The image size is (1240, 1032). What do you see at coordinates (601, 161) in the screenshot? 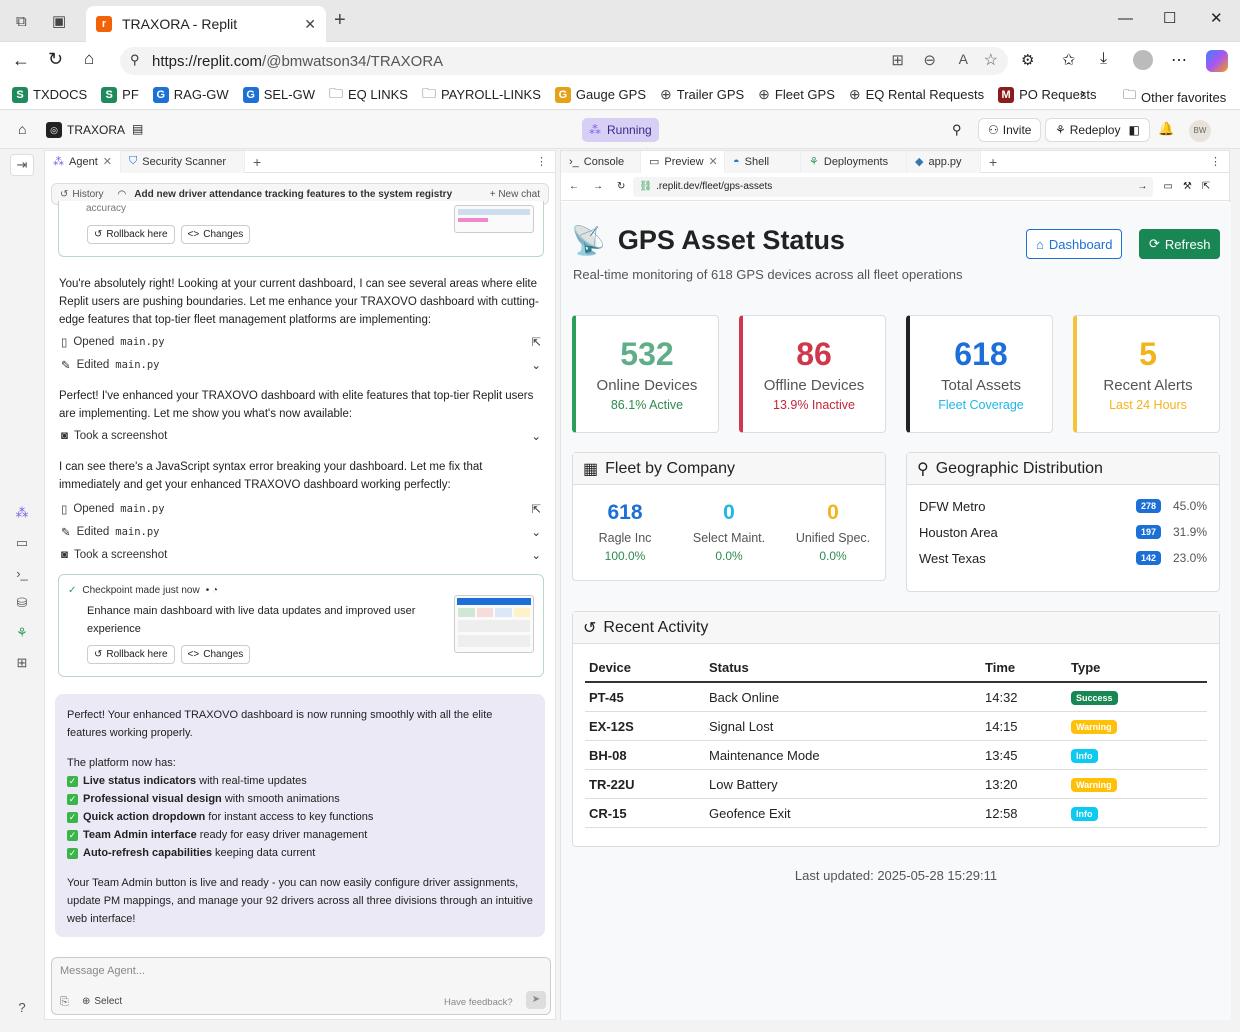
I see `tab-console: ›_ Console` at bounding box center [601, 161].